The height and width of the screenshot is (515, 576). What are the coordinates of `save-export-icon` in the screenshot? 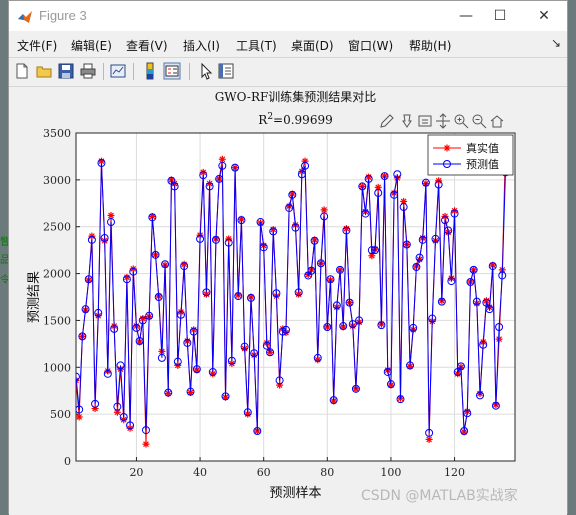 It's located at (425, 121).